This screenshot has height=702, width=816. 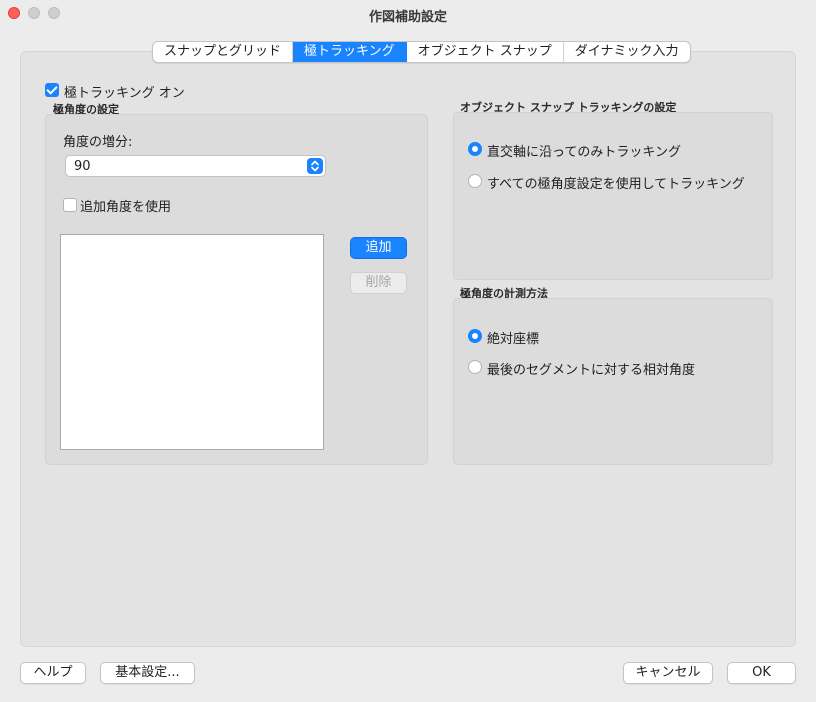 What do you see at coordinates (613, 381) in the screenshot?
I see `measurement-group` at bounding box center [613, 381].